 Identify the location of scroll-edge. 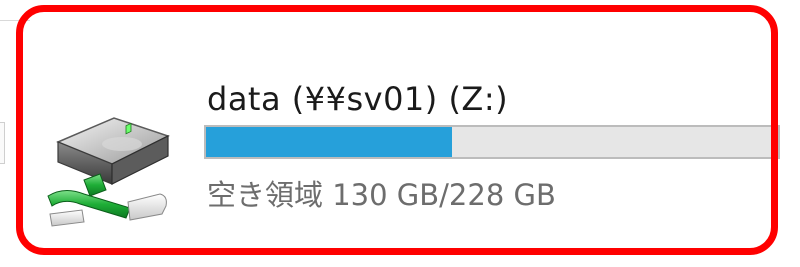
(2, 143).